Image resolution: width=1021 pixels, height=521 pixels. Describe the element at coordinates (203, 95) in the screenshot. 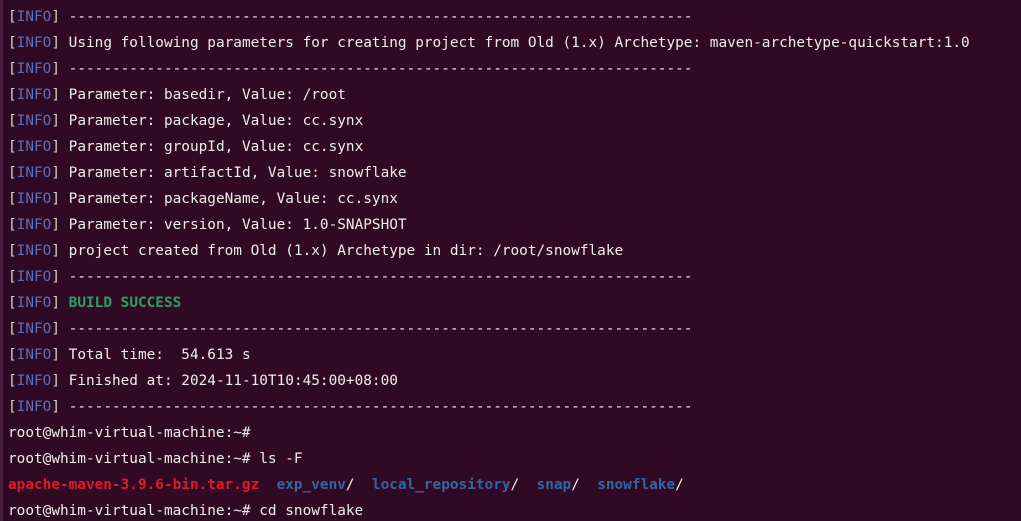

I see `log-text: Parameter: basedir, Value: /root` at that location.